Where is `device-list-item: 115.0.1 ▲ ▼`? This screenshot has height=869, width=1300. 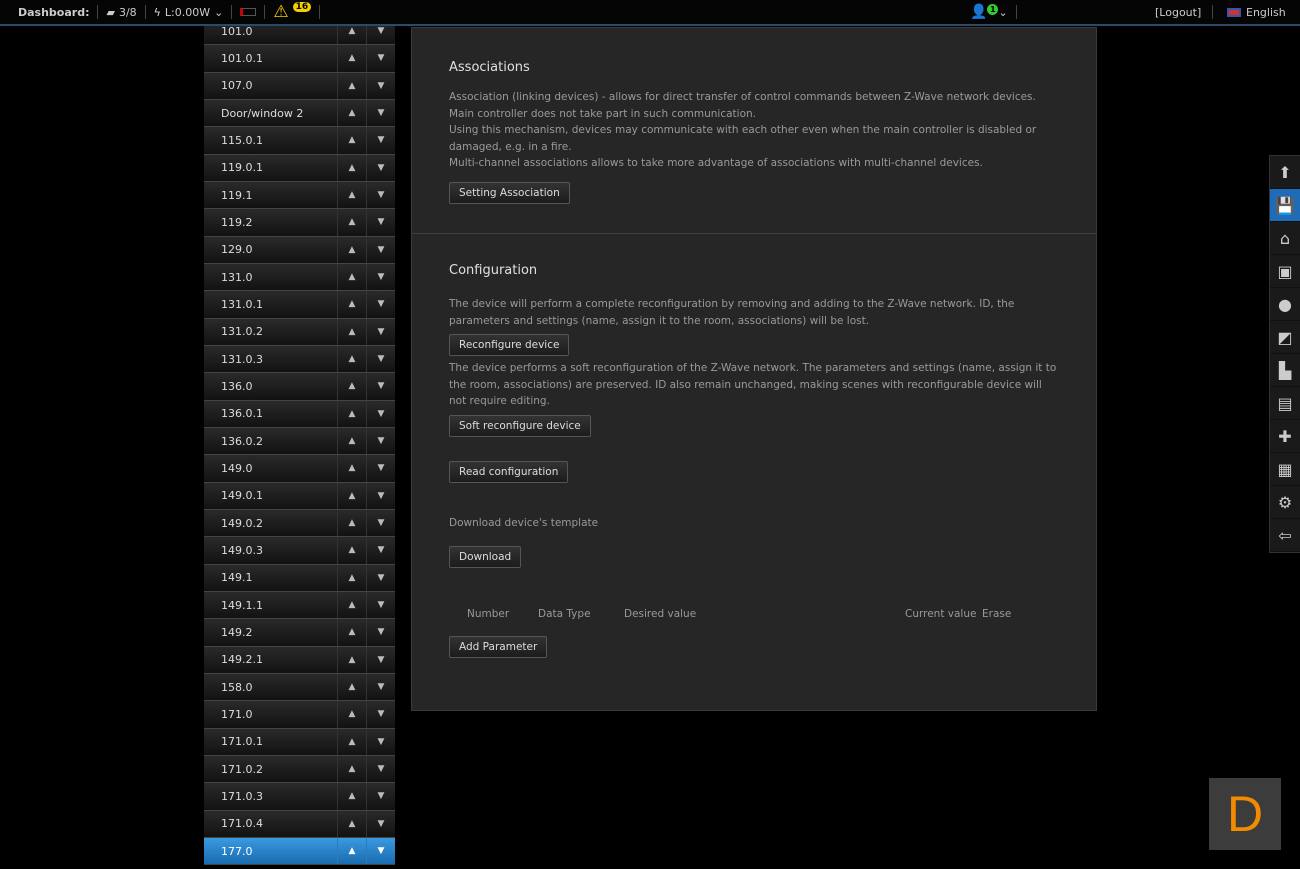 device-list-item: 115.0.1 ▲ ▼ is located at coordinates (299, 141).